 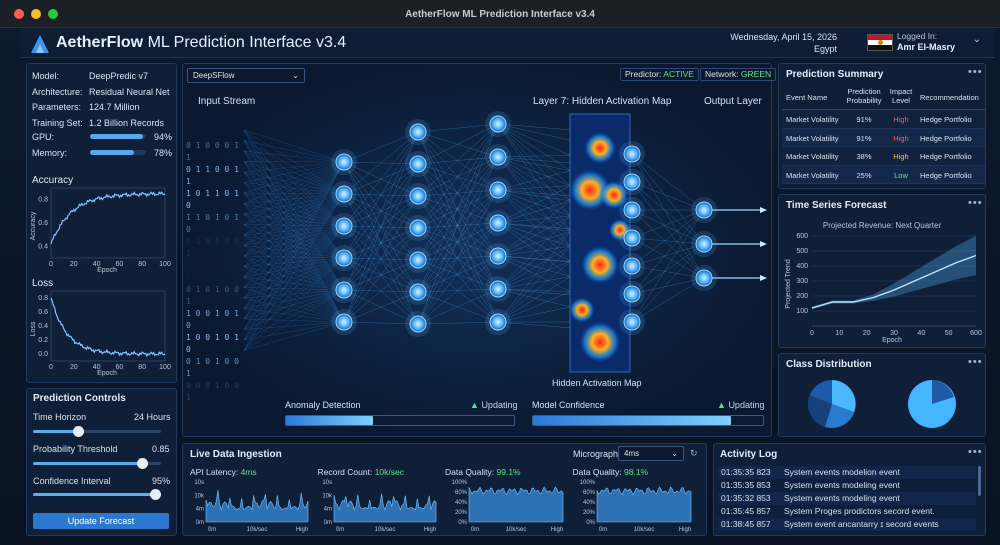 What do you see at coordinates (582, 310) in the screenshot?
I see `activation-hotspot` at bounding box center [582, 310].